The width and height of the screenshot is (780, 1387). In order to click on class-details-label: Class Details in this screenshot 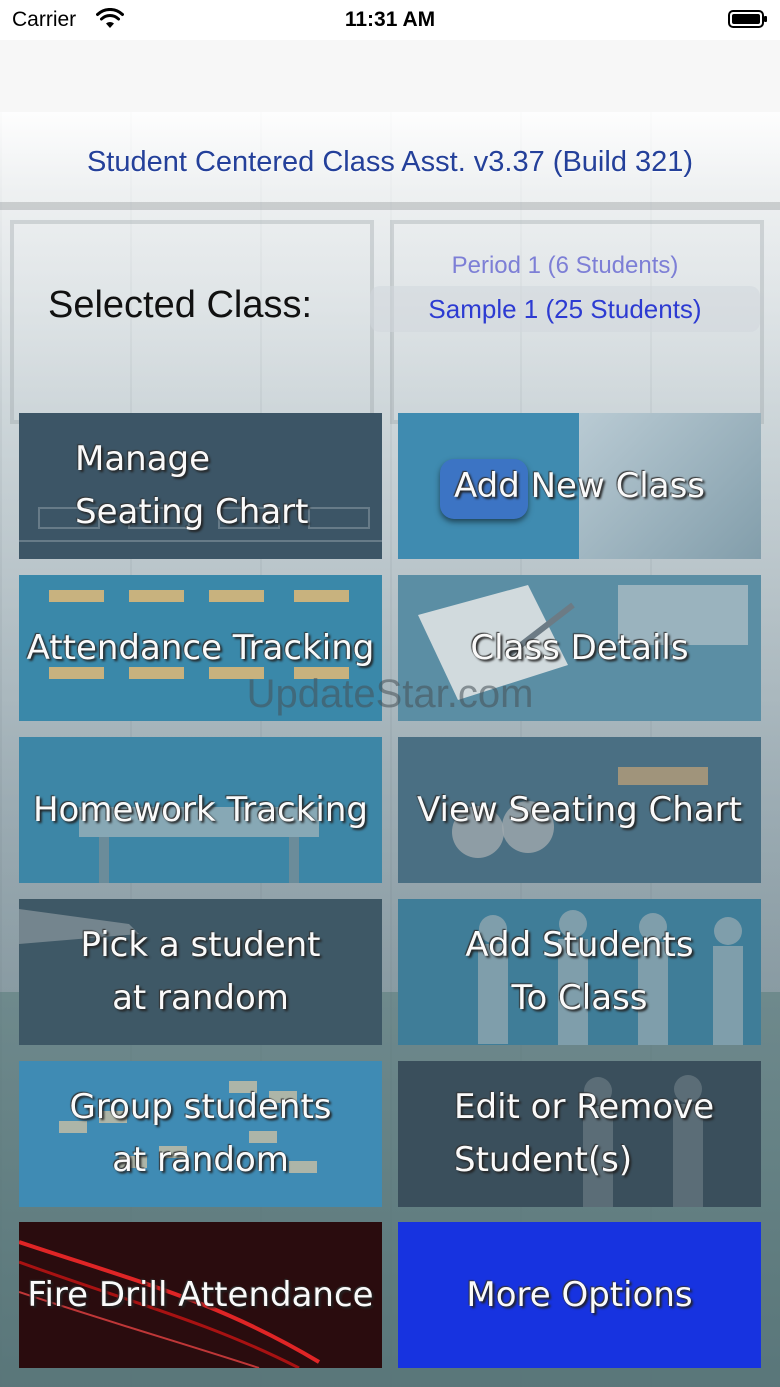, I will do `click(579, 647)`.